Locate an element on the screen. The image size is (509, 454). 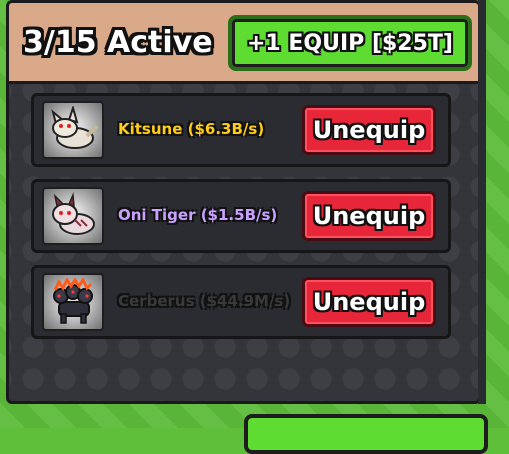
cerberus-icon is located at coordinates (73, 302).